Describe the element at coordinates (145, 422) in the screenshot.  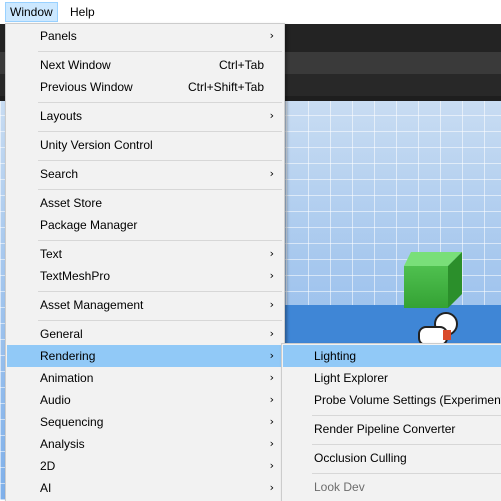
I see `menu-item-sequencing: Sequencing ›` at that location.